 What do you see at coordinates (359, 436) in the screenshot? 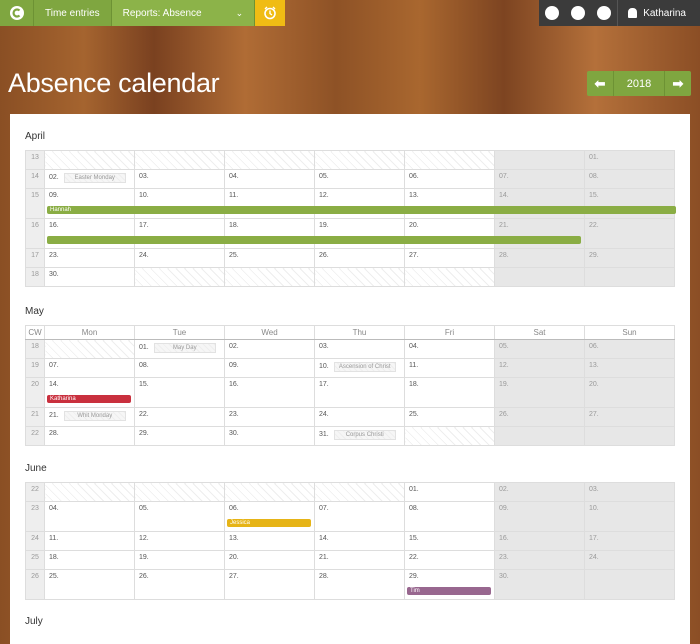
I see `day-cell: 31. Corpus Christi` at bounding box center [359, 436].